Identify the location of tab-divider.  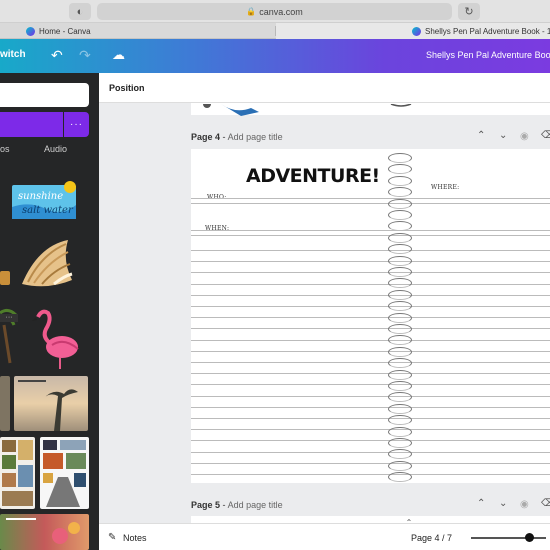
(275, 31).